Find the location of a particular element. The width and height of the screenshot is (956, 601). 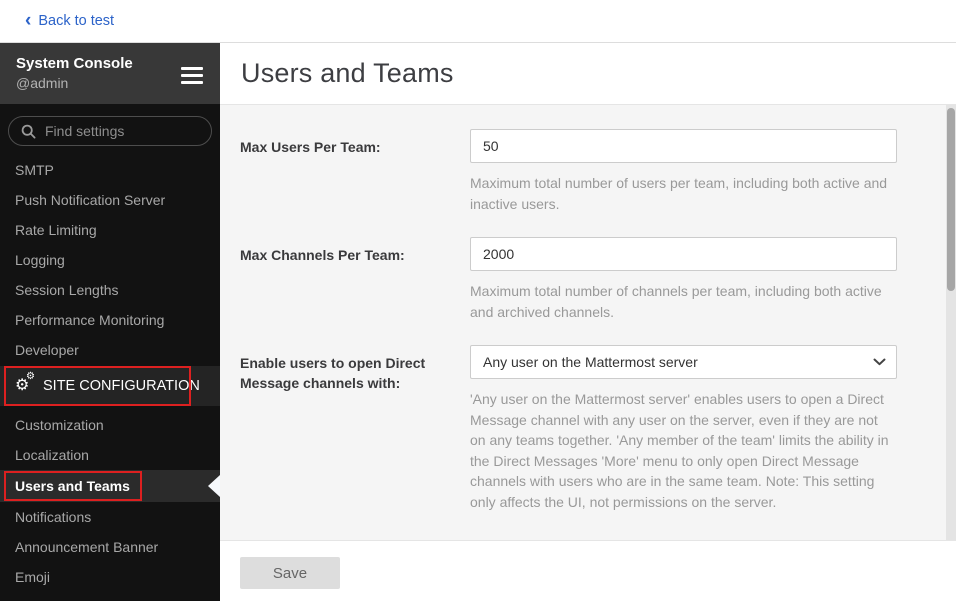

max-channels-input is located at coordinates (683, 254).